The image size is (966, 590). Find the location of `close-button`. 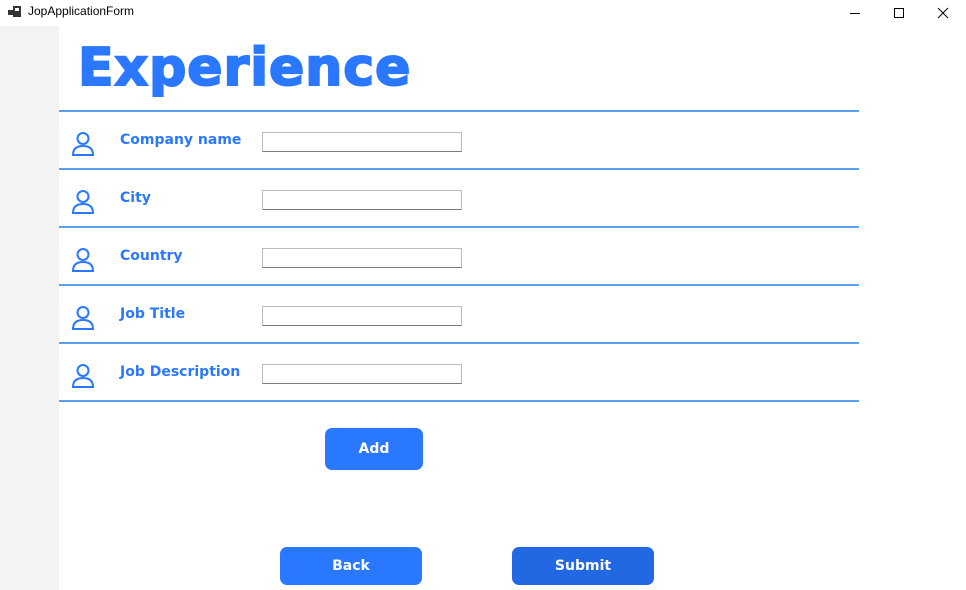

close-button is located at coordinates (943, 13).